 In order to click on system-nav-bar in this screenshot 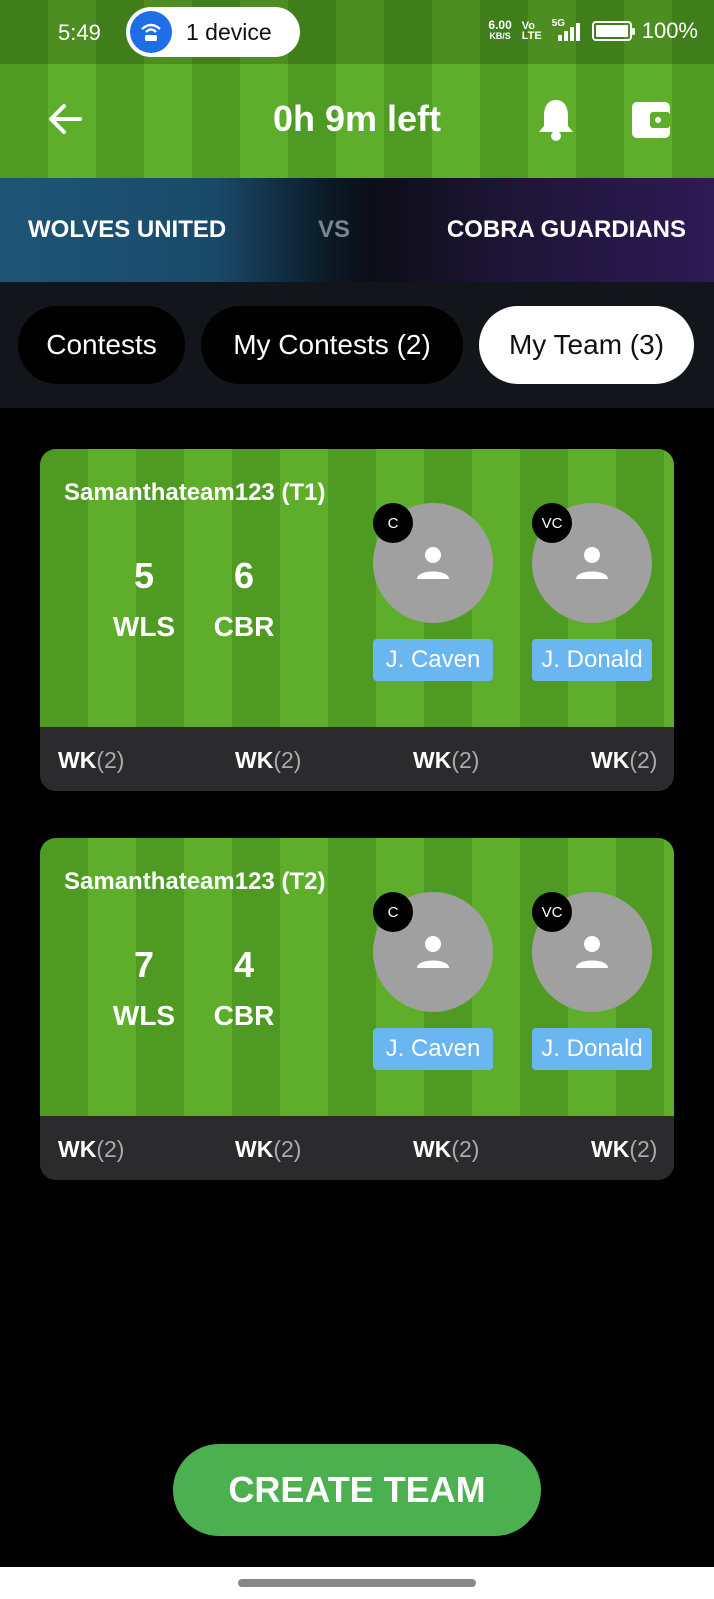, I will do `click(357, 1583)`.